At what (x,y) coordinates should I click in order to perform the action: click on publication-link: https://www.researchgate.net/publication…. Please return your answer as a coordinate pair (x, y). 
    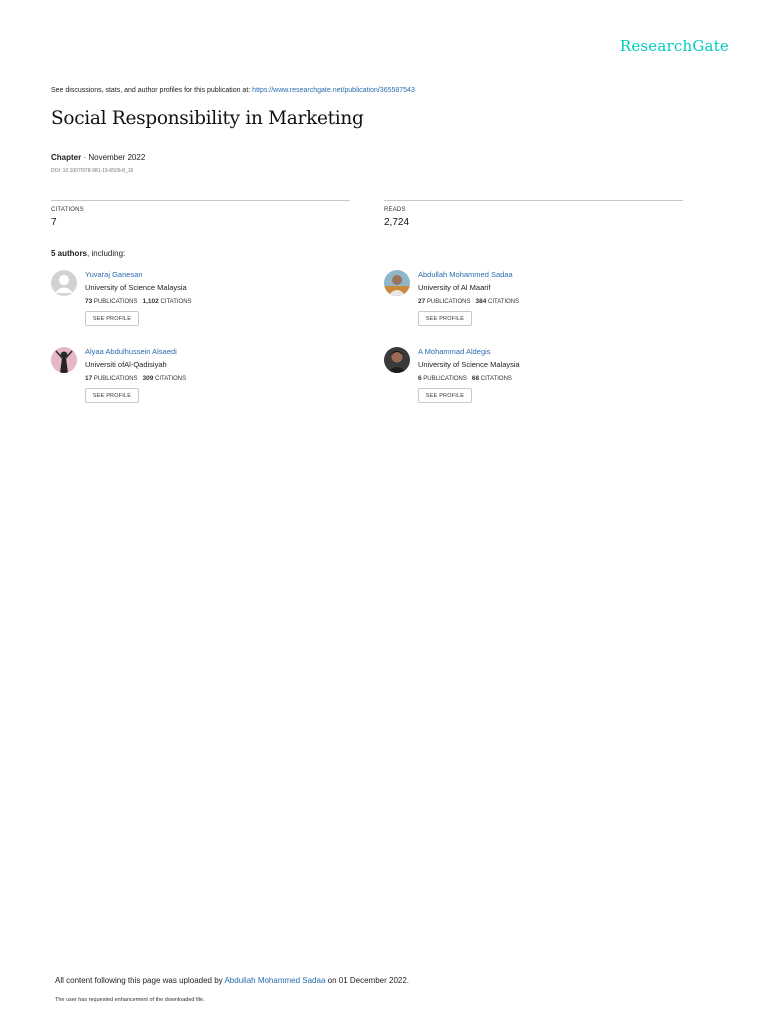
    Looking at the image, I should click on (333, 90).